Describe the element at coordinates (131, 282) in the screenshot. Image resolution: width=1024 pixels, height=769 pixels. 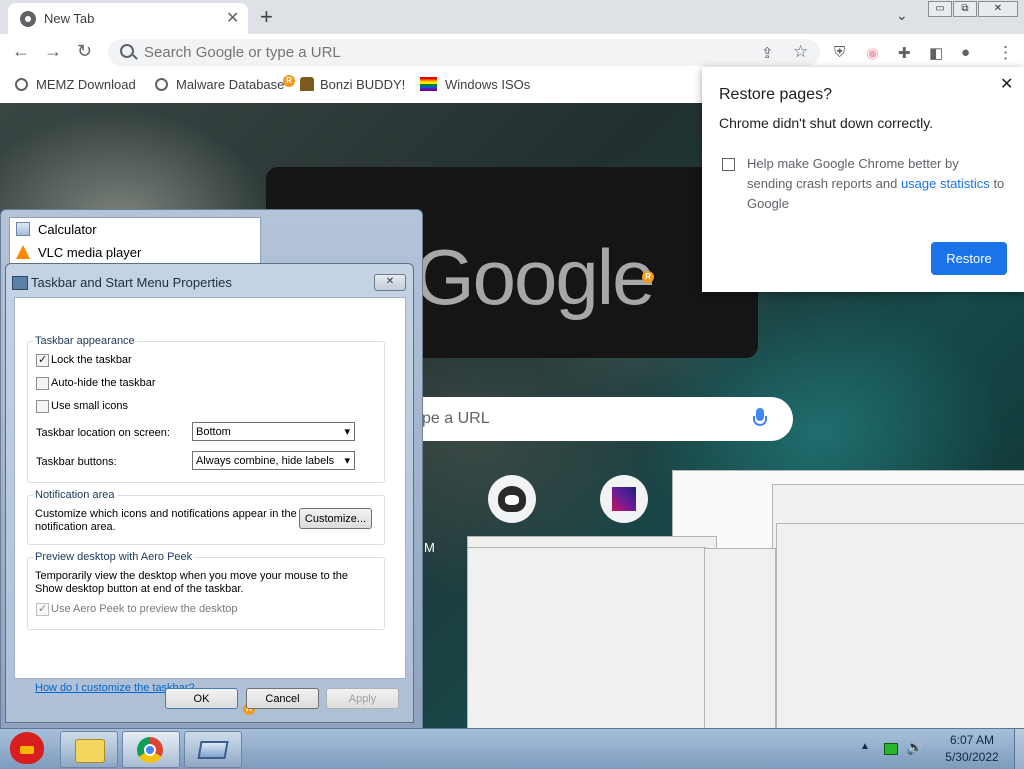
I see `dialog-title: Taskbar and Start Menu Properties` at that location.